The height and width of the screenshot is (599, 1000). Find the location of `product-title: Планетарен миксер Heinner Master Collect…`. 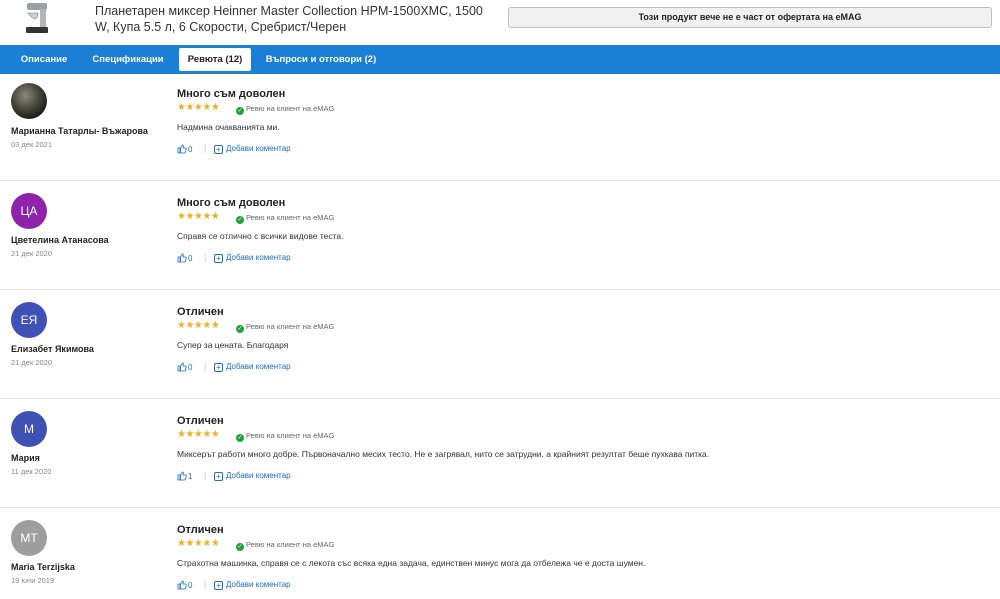

product-title: Планетарен миксер Heinner Master Collect… is located at coordinates (292, 19).